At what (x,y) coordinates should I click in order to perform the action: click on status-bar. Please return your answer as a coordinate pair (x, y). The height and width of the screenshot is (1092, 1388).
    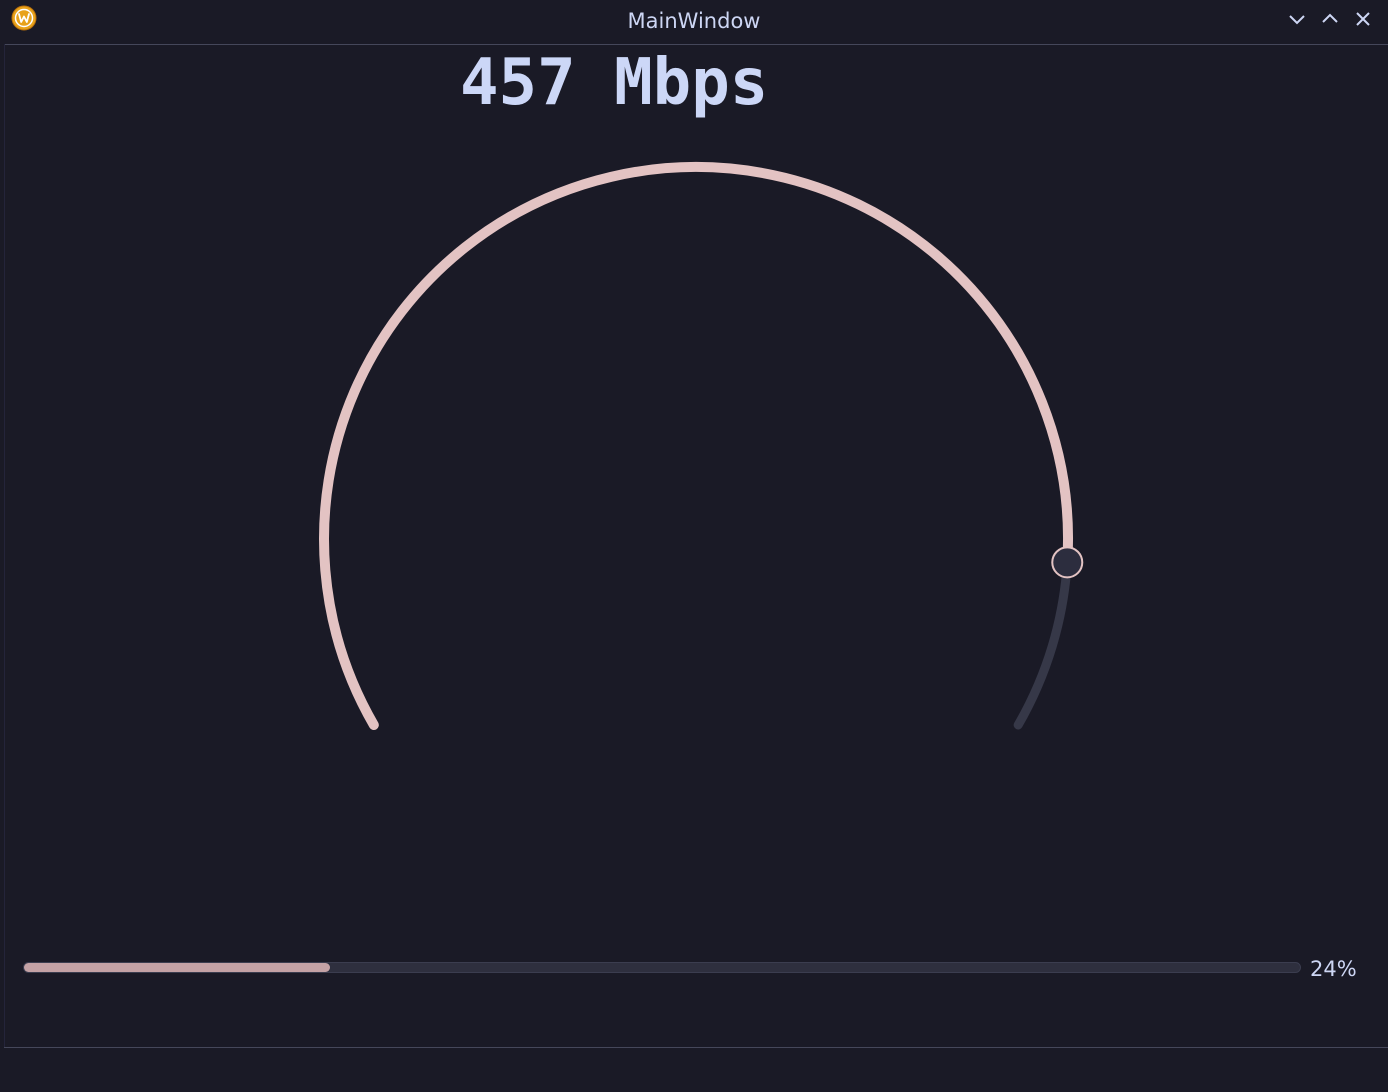
    Looking at the image, I should click on (696, 1069).